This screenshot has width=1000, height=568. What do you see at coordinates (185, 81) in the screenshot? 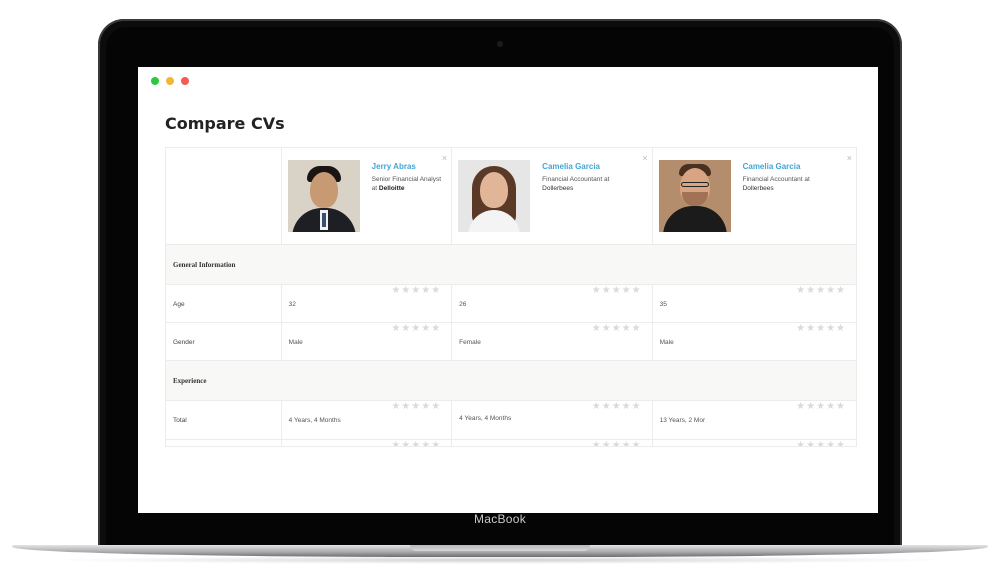
I see `close-window-button` at bounding box center [185, 81].